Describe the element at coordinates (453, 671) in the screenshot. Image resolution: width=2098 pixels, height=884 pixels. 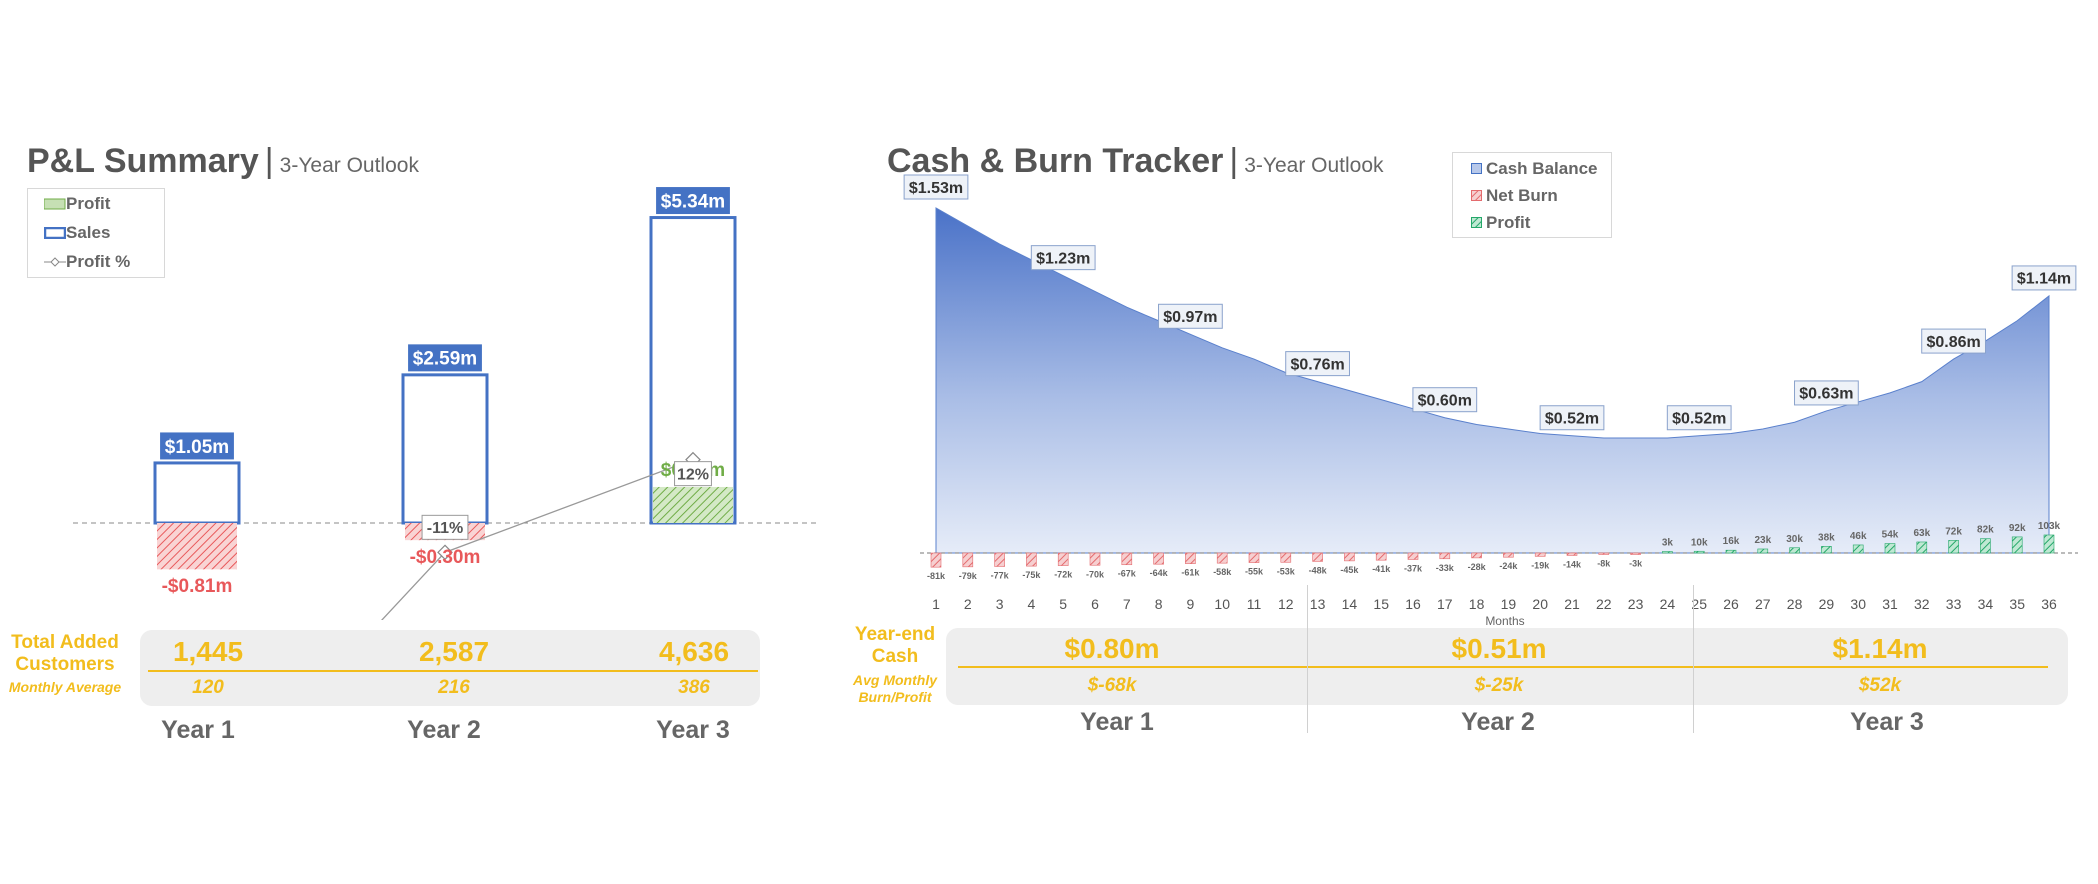
I see `customers-divider` at that location.